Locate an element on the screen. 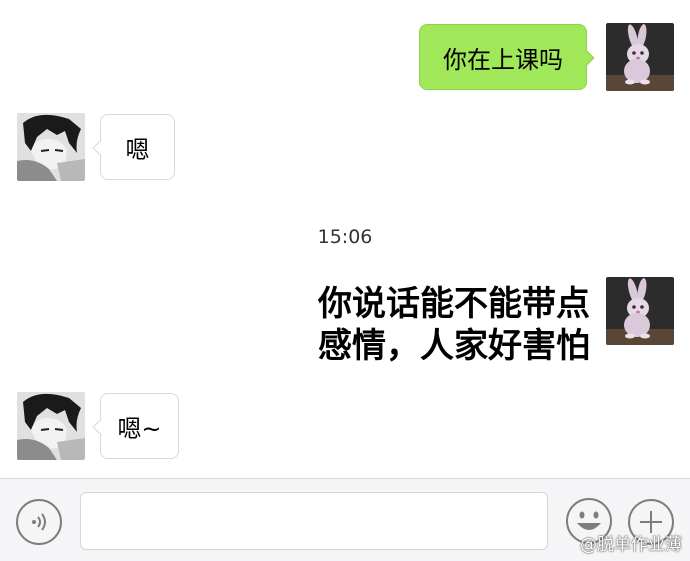  outgoing-text-message: 你说话能不能带点 感情，人家好害怕 is located at coordinates (454, 325).